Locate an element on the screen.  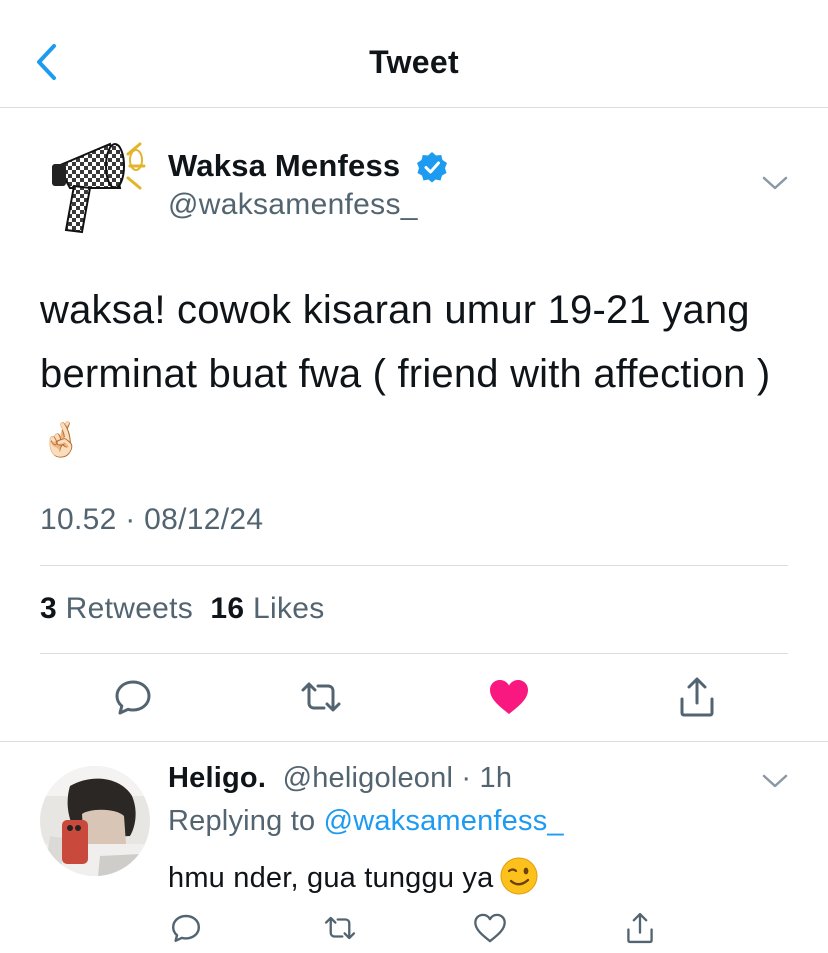
likes-stat: 16 Likes is located at coordinates (267, 608).